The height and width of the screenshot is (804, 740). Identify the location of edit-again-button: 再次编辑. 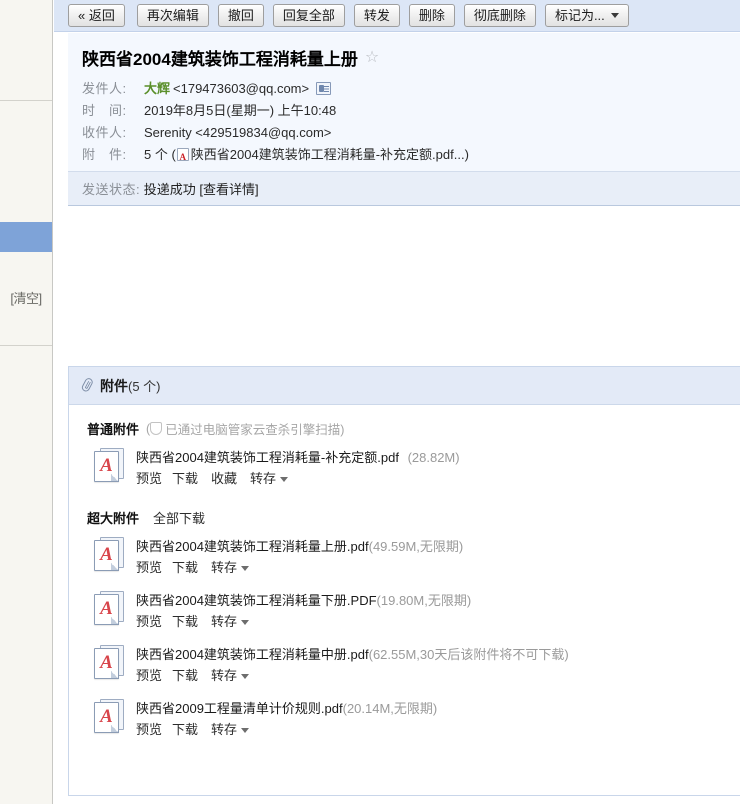
(172, 15).